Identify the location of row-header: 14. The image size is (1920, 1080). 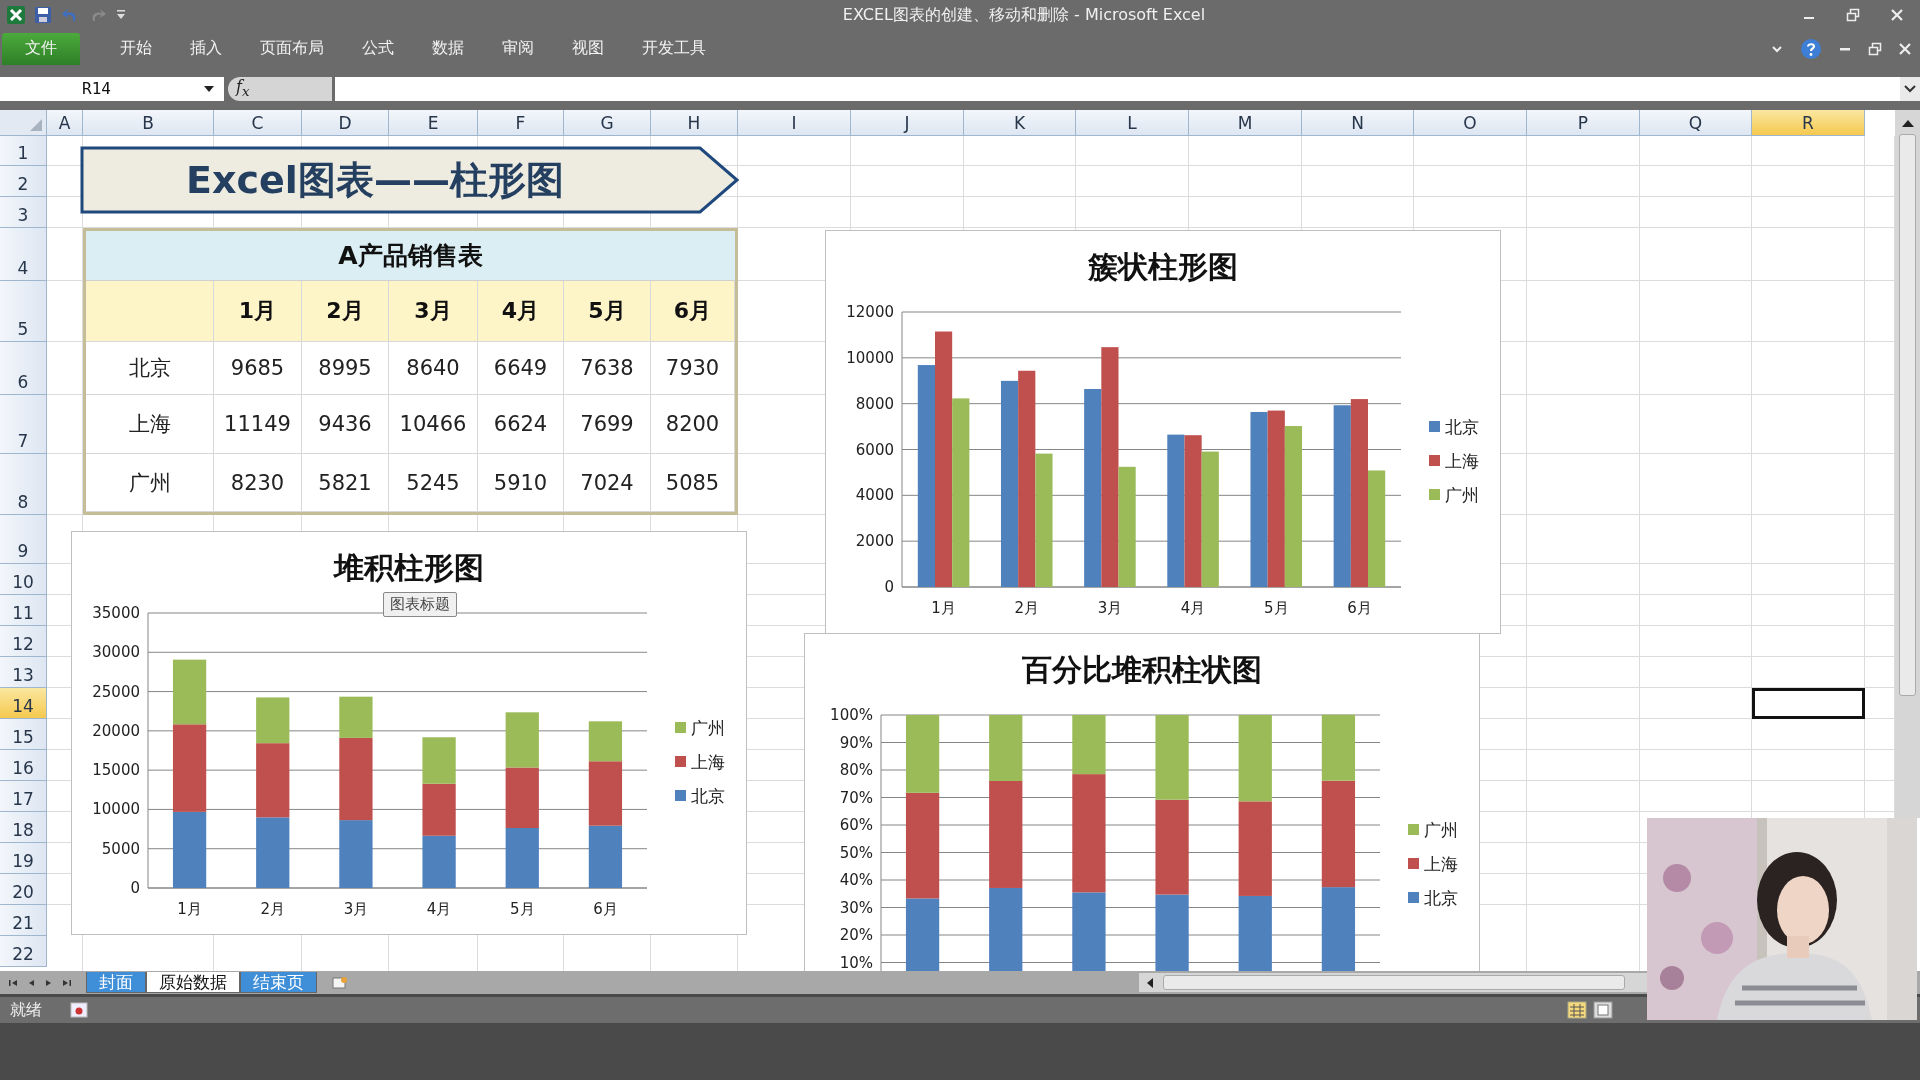
(23, 703).